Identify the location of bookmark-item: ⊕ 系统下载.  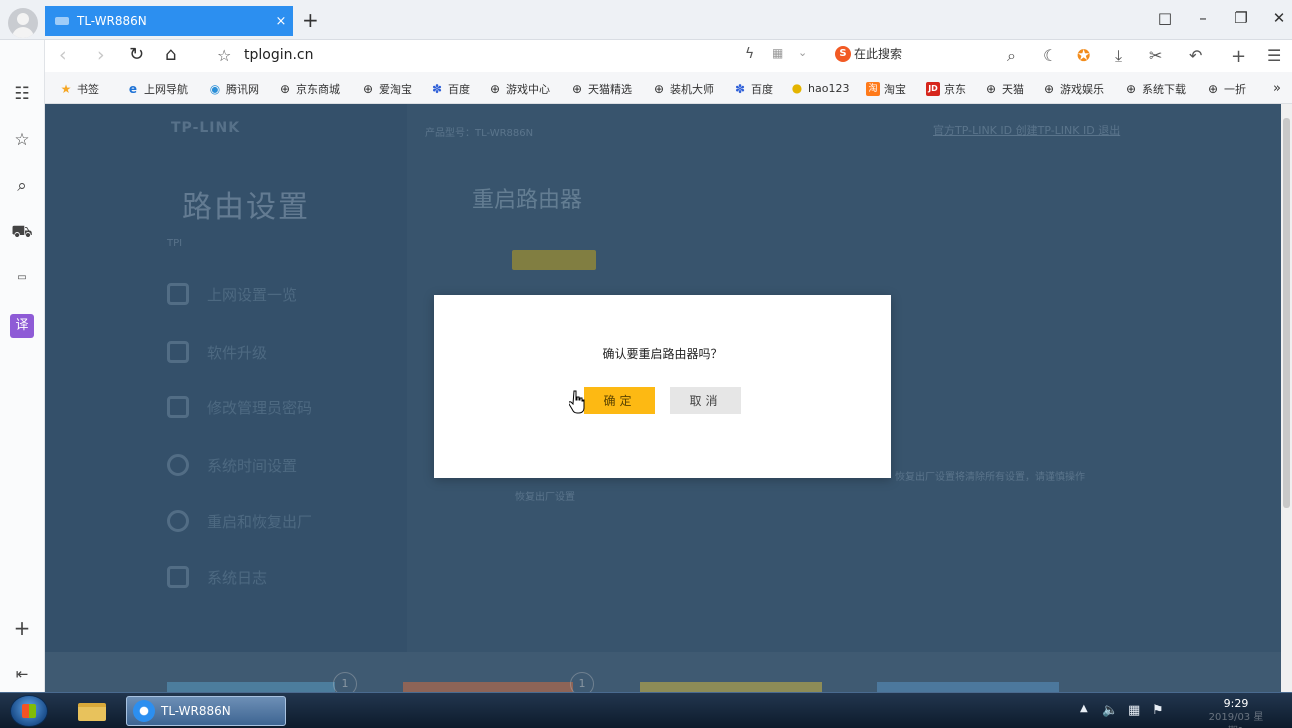
(1155, 89).